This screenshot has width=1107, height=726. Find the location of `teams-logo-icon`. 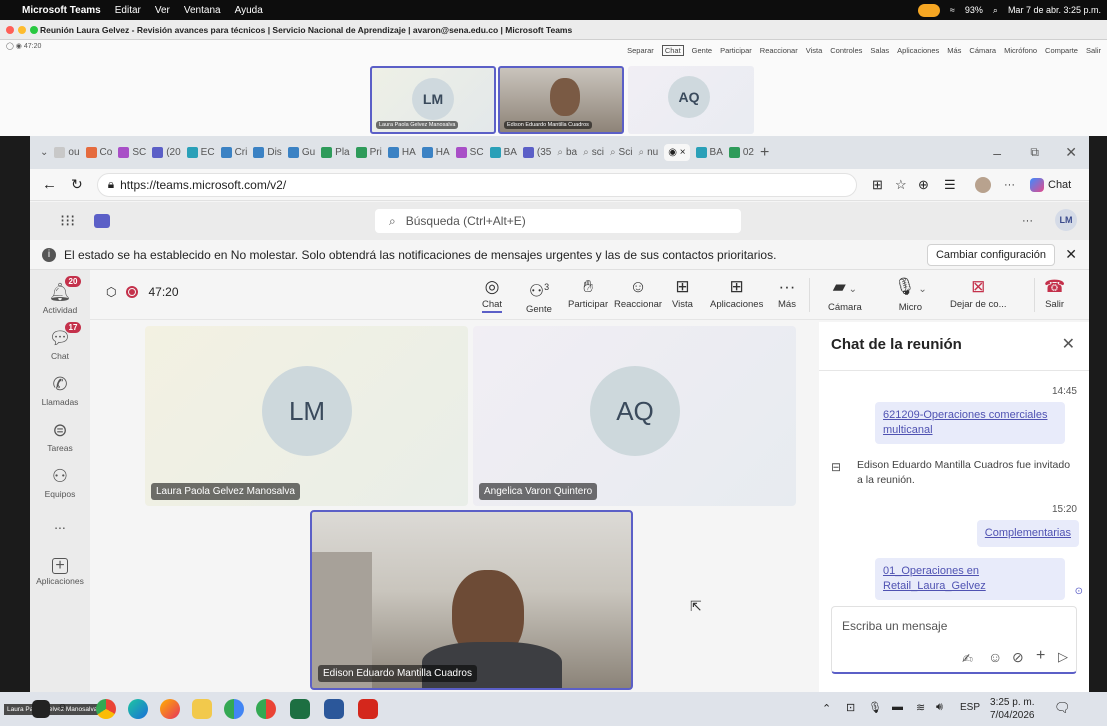

teams-logo-icon is located at coordinates (102, 221).